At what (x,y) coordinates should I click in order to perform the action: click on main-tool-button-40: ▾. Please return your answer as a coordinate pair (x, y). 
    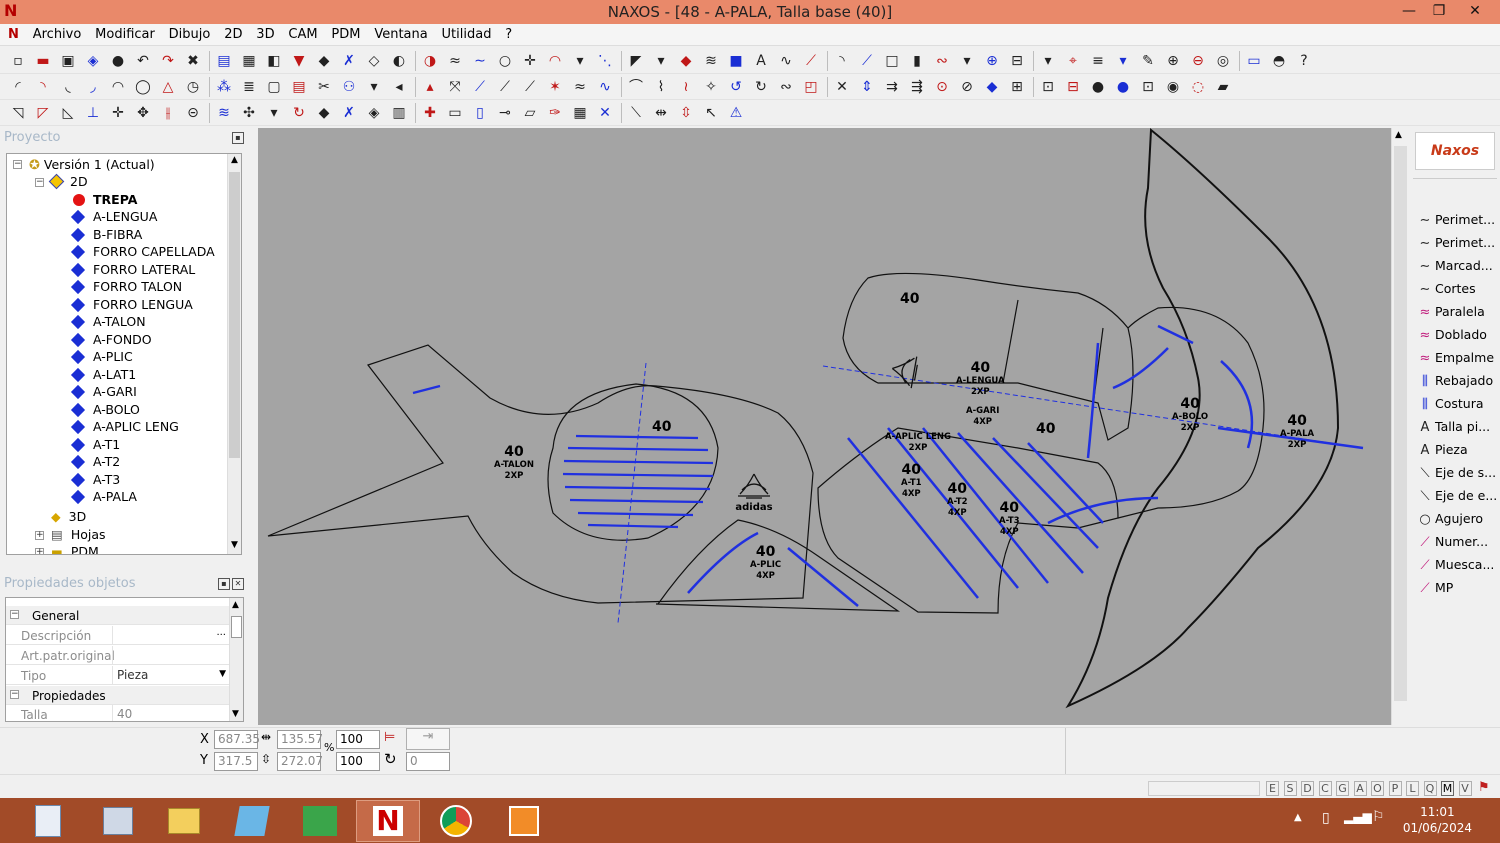
    Looking at the image, I should click on (1048, 61).